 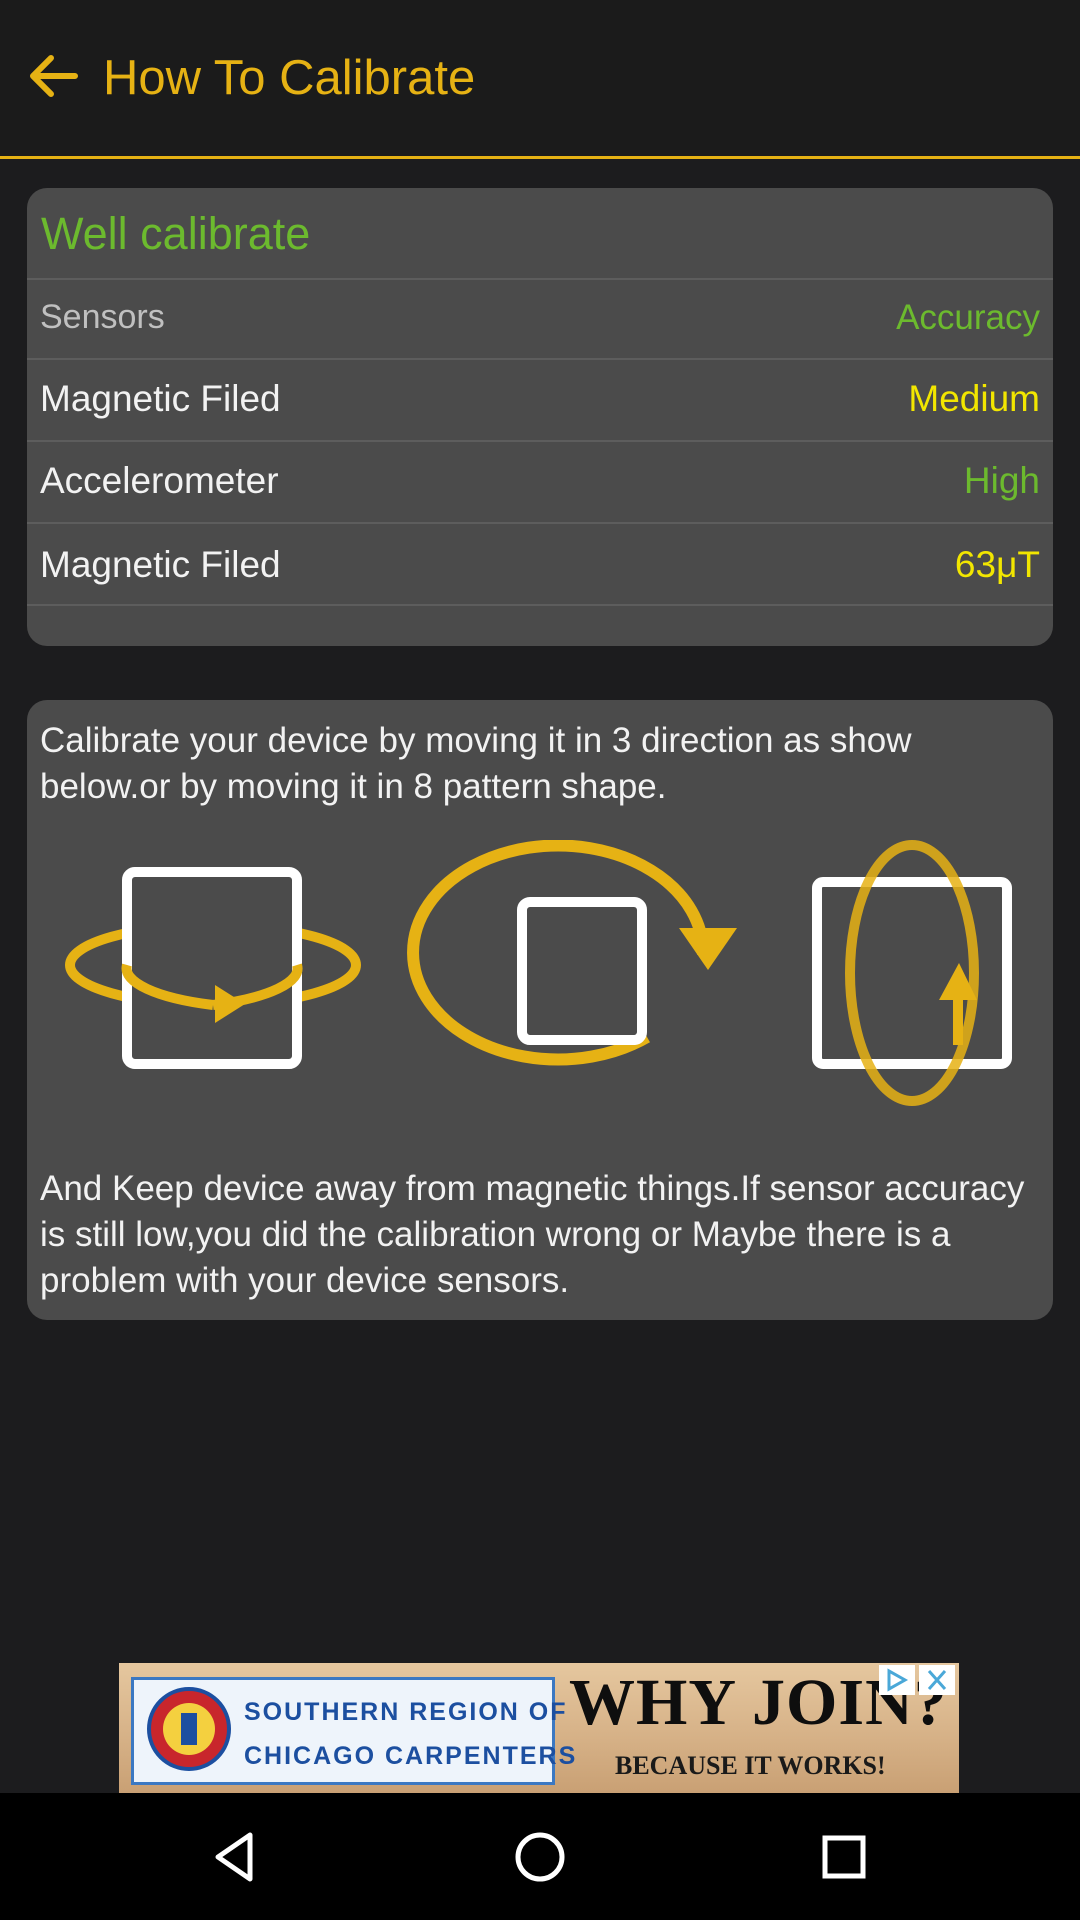 I want to click on sensor-name: Accelerometer, so click(x=159, y=480).